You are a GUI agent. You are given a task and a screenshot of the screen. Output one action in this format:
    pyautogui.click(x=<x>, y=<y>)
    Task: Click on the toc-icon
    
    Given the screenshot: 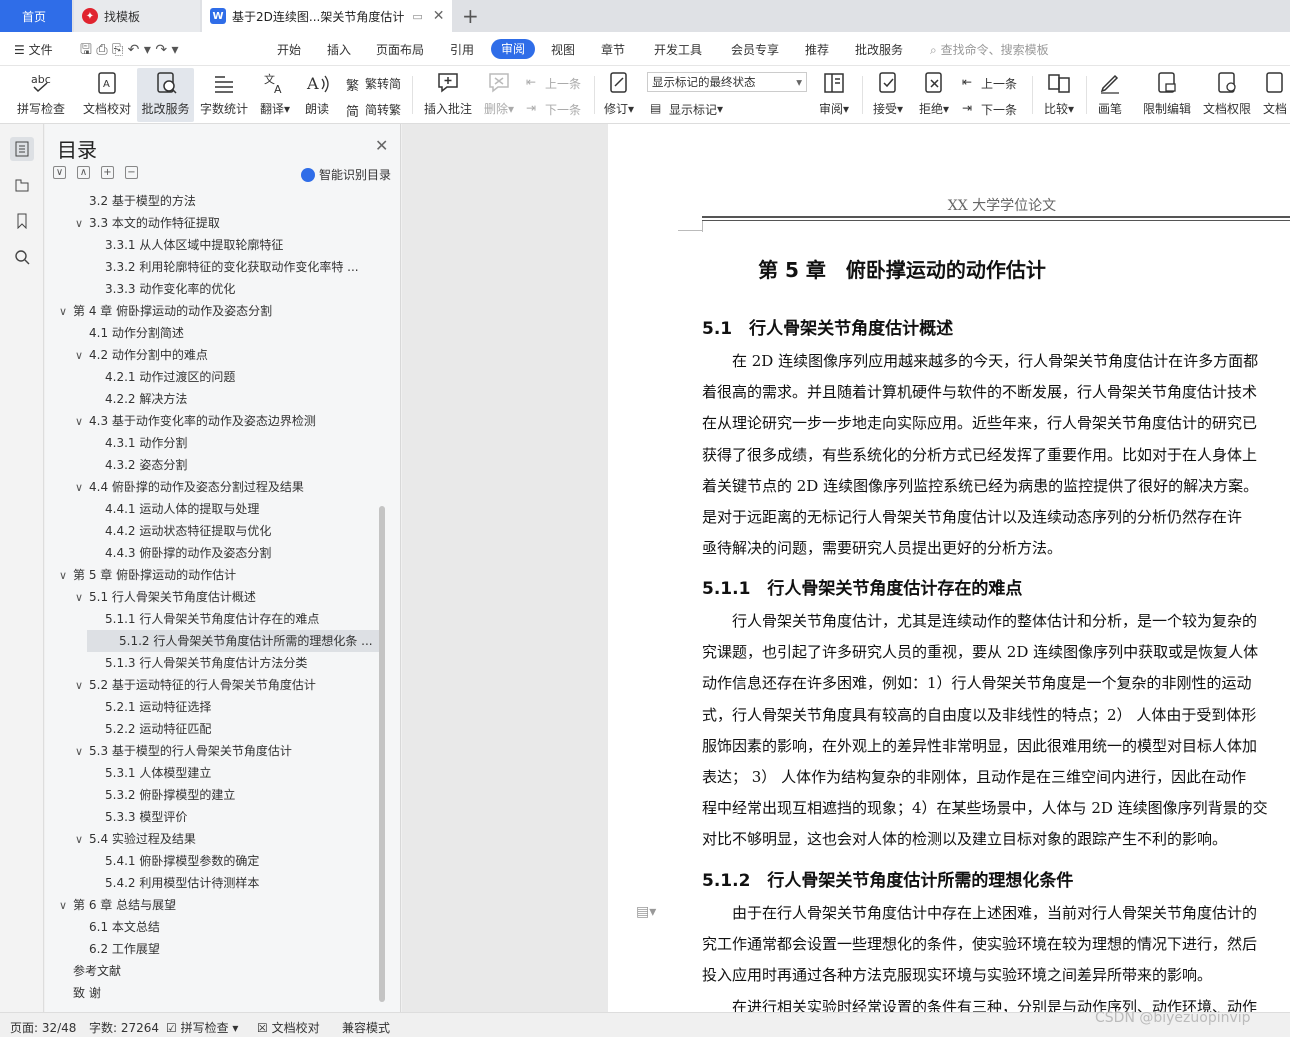 What is the action you would take?
    pyautogui.click(x=22, y=149)
    